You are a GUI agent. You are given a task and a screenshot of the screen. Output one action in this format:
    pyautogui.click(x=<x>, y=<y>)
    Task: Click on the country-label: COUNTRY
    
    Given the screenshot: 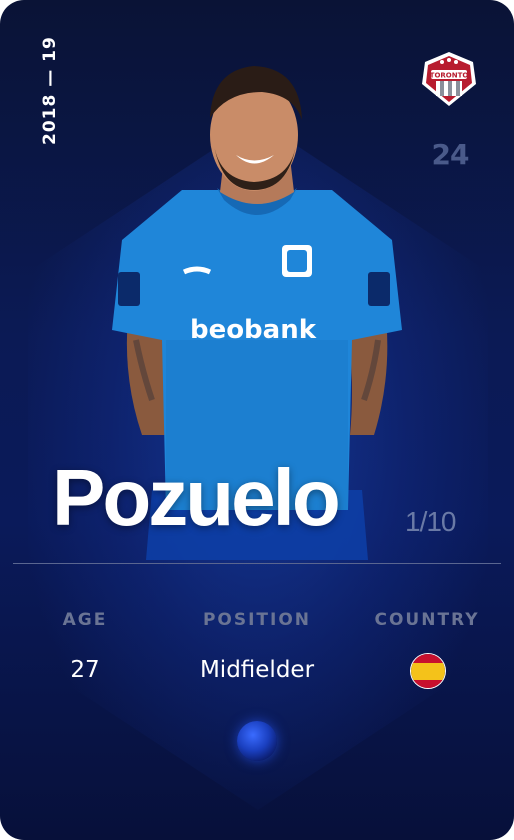 What is the action you would take?
    pyautogui.click(x=427, y=620)
    